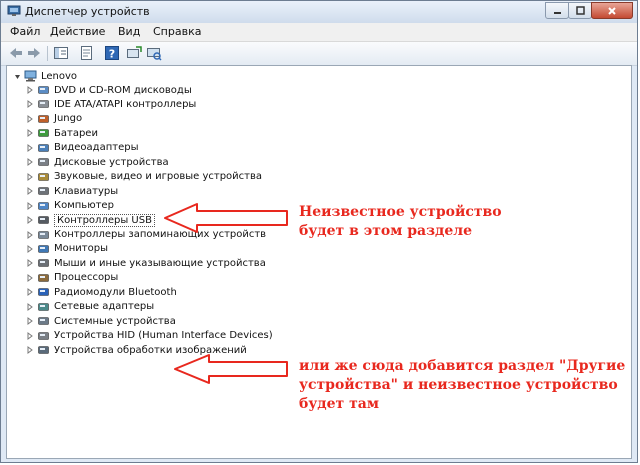  I want to click on battery-icon, so click(43, 133).